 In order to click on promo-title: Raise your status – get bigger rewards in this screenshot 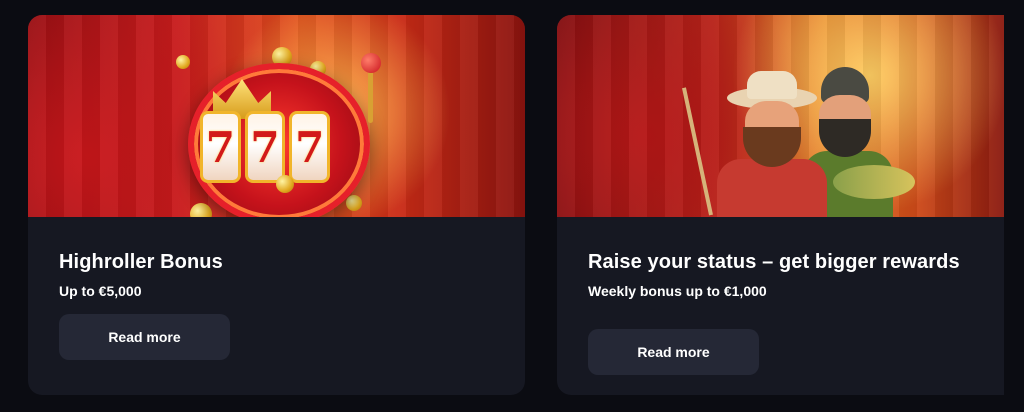, I will do `click(774, 262)`.